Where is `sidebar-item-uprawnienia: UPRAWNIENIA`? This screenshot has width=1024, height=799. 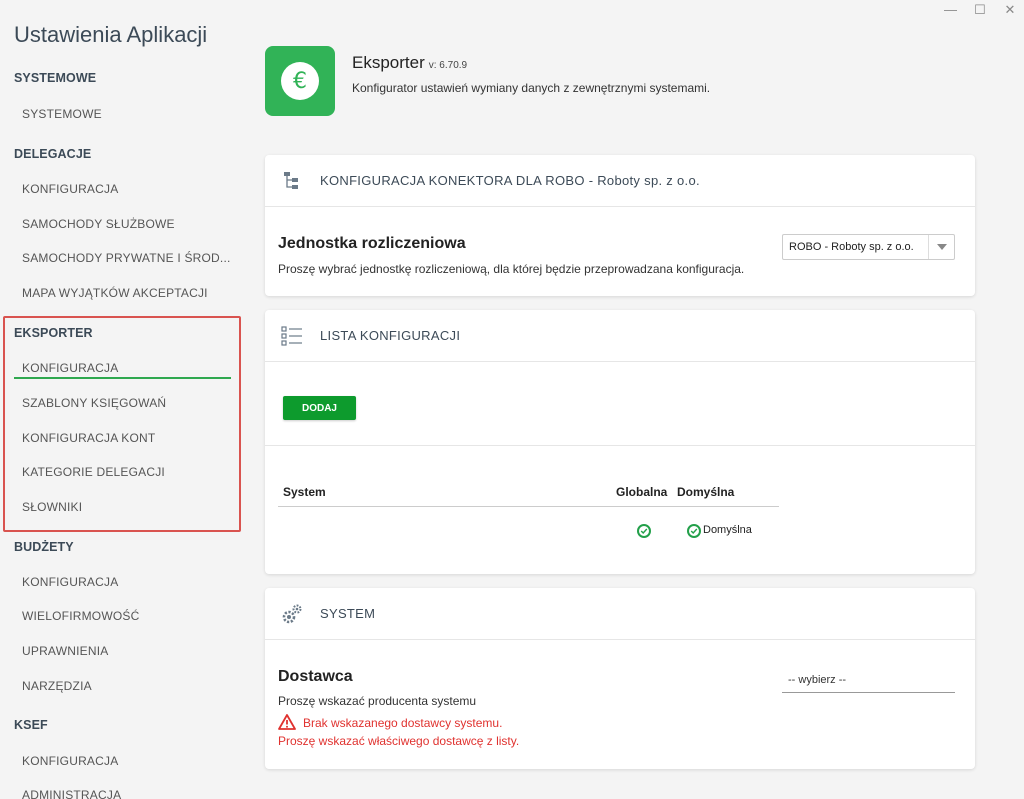
sidebar-item-uprawnienia: UPRAWNIENIA is located at coordinates (65, 651).